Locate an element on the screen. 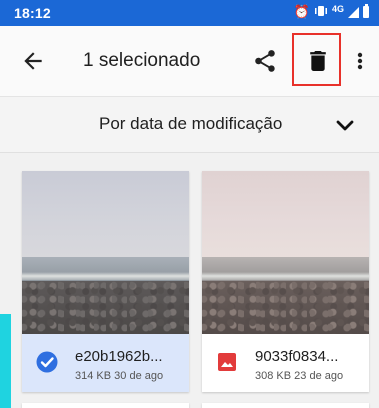  check-circle-icon is located at coordinates (47, 362).